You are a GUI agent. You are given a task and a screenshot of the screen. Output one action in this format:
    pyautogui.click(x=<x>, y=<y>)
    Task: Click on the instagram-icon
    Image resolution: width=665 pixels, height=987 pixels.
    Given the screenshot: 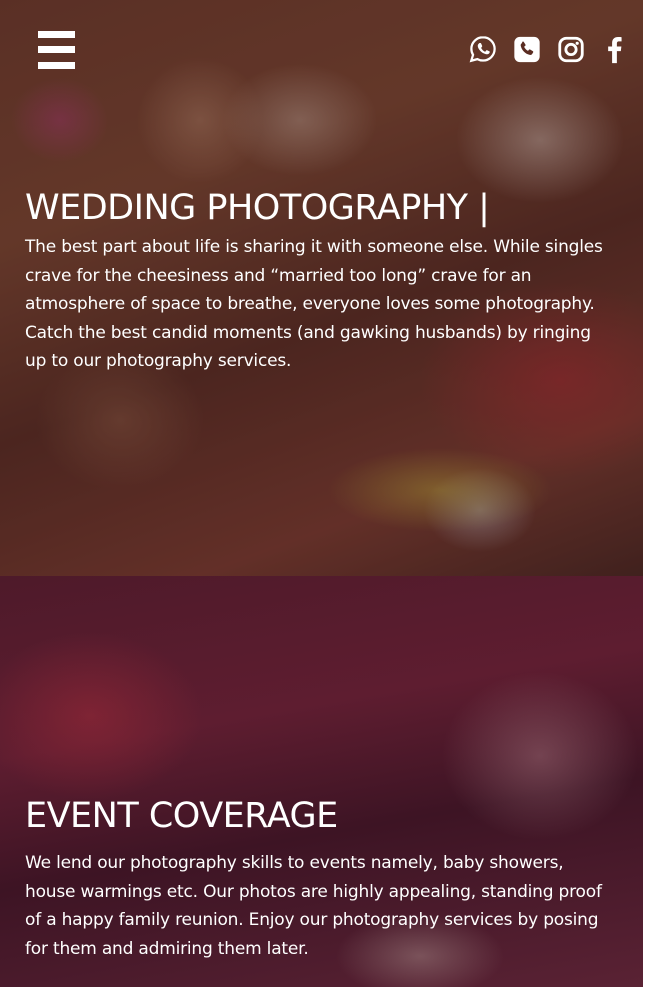 What is the action you would take?
    pyautogui.click(x=571, y=49)
    